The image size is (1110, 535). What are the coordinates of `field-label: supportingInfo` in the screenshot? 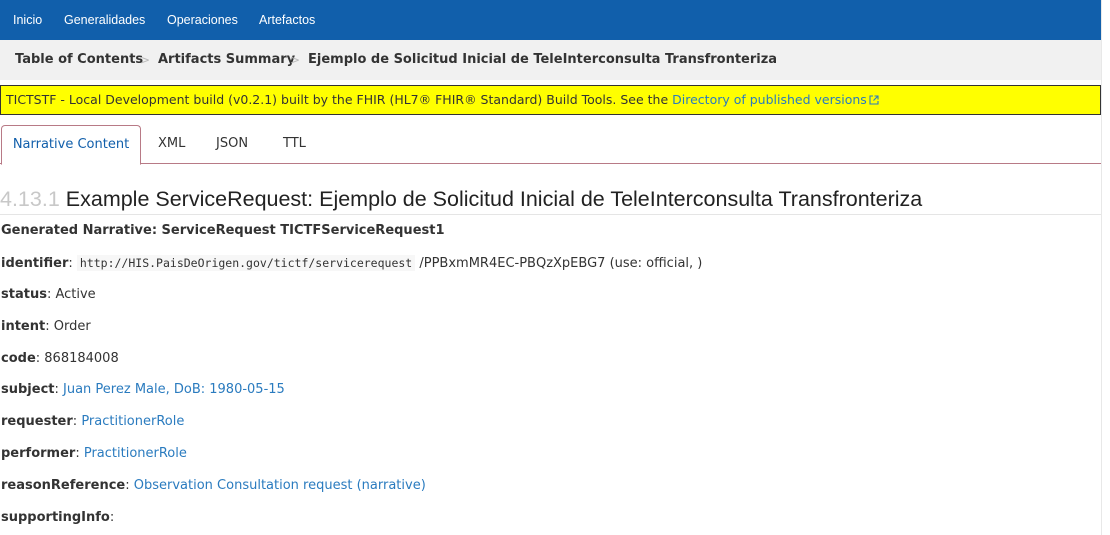 It's located at (55, 517).